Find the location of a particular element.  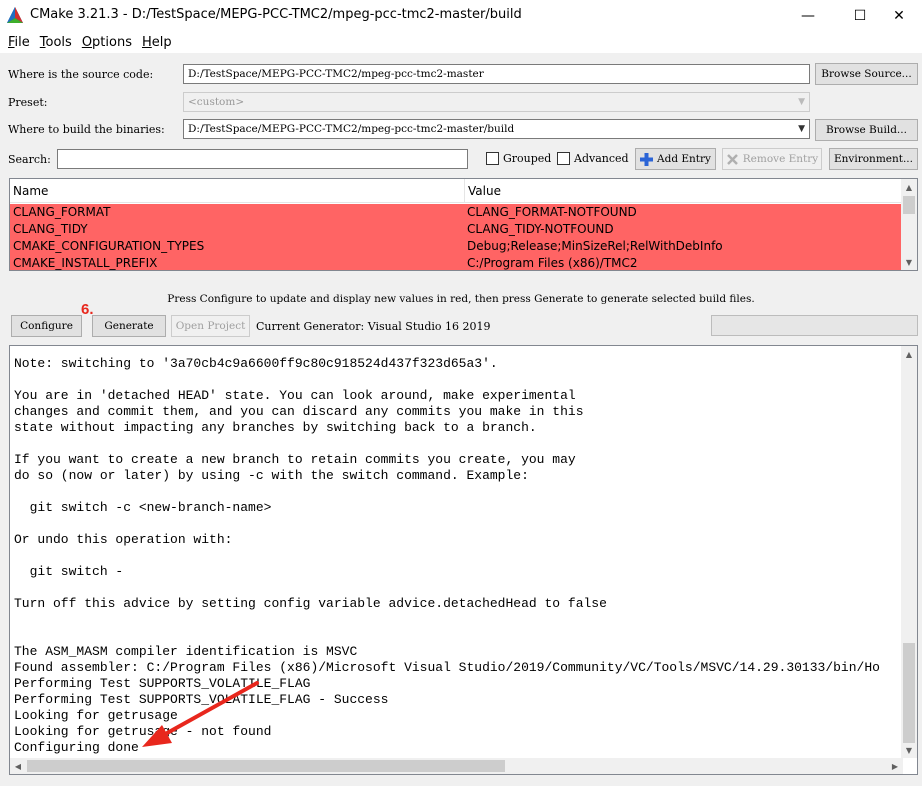

remove-x-icon is located at coordinates (732, 159).